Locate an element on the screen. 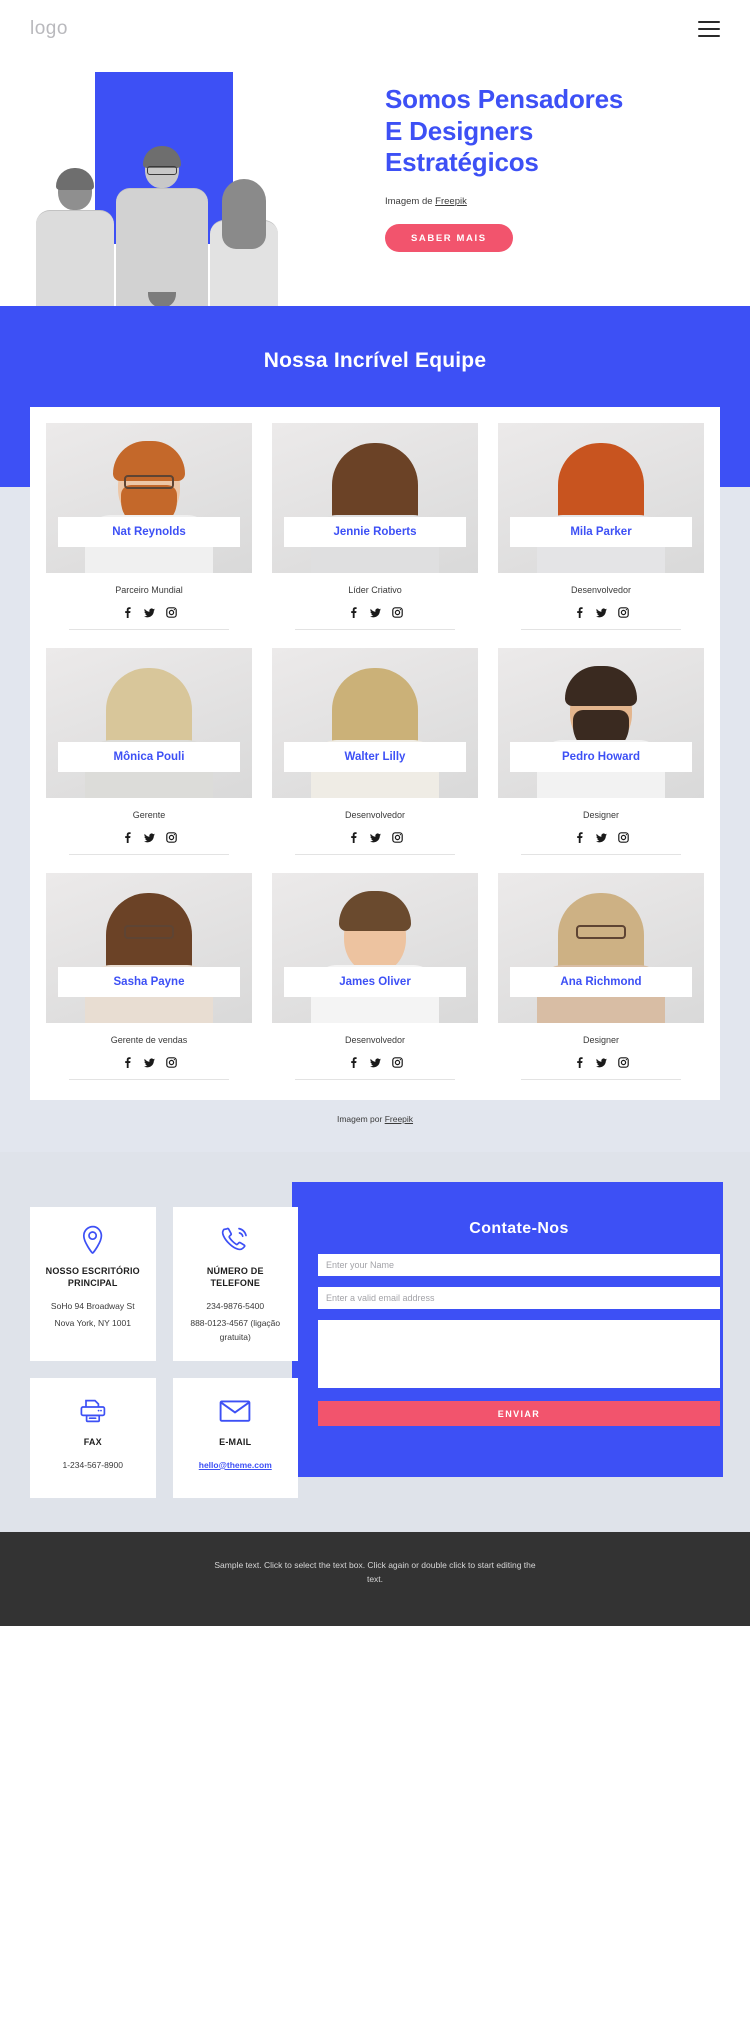 The image size is (750, 2041). member-name-bar: Nat Reynolds is located at coordinates (149, 532).